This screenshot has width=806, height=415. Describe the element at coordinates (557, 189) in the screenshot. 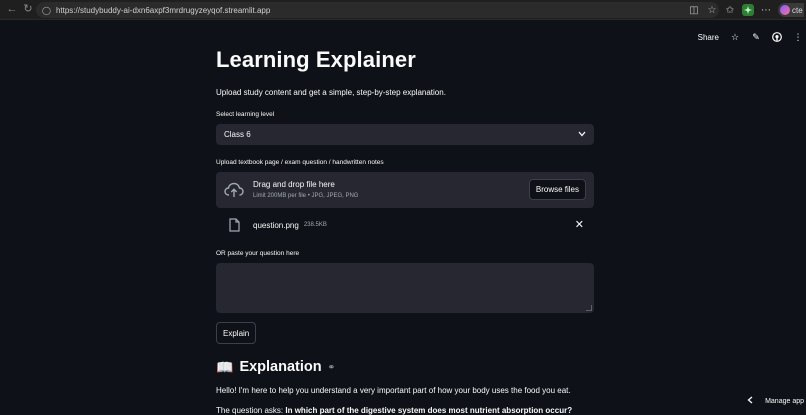

I see `browse-files-button: Browse files` at that location.